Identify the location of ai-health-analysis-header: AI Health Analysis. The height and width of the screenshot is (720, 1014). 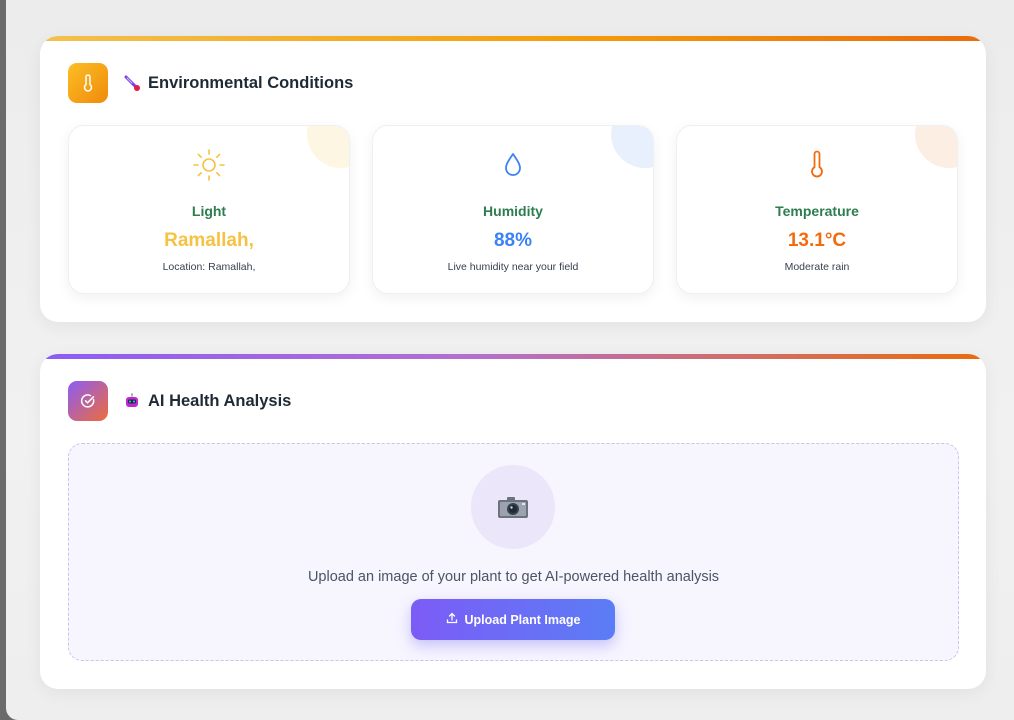
(179, 401).